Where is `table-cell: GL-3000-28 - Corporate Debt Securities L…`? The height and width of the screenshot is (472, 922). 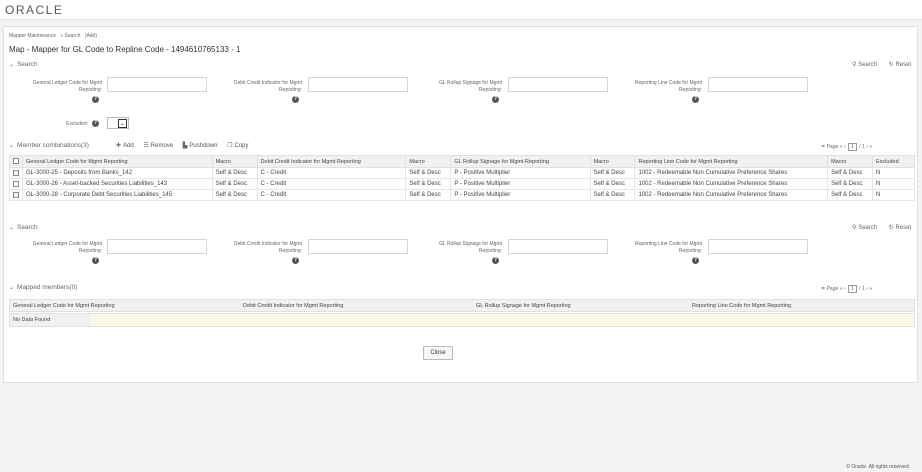 table-cell: GL-3000-28 - Corporate Debt Securities L… is located at coordinates (117, 195).